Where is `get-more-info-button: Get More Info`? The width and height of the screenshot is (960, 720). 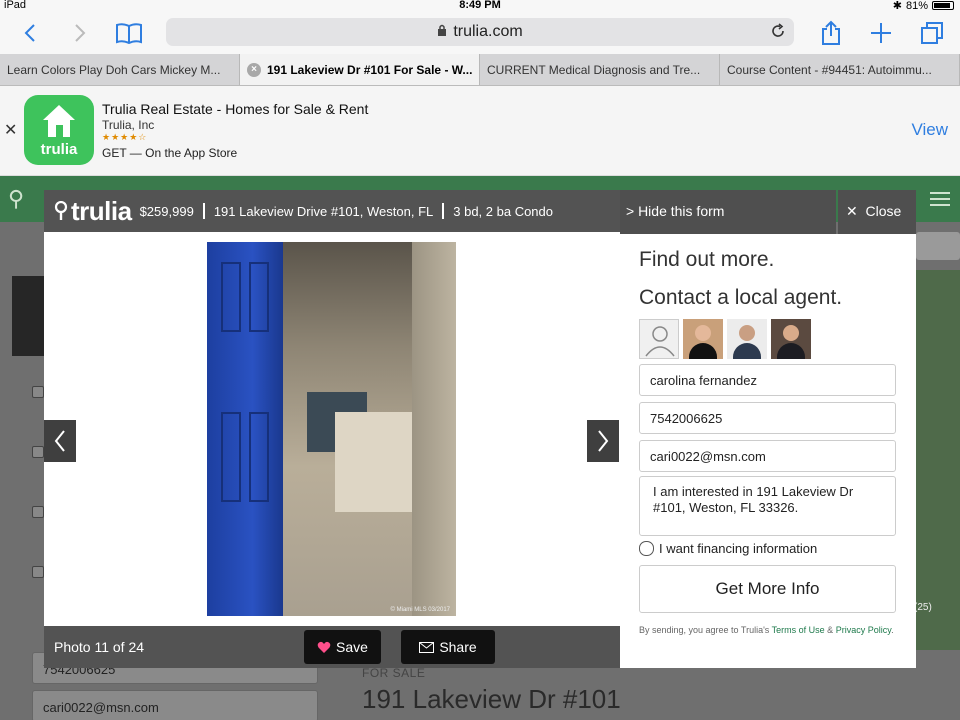
get-more-info-button: Get More Info is located at coordinates (767, 589).